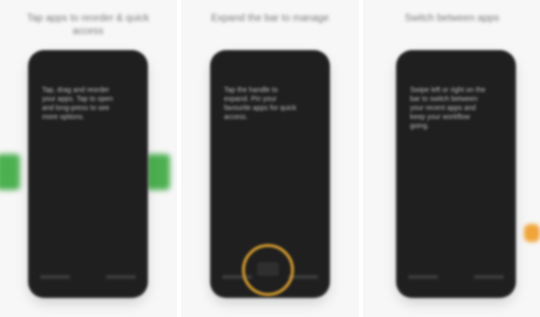 The height and width of the screenshot is (317, 540). Describe the element at coordinates (270, 18) in the screenshot. I see `panel-caption-2: Expand the bar to manage` at that location.